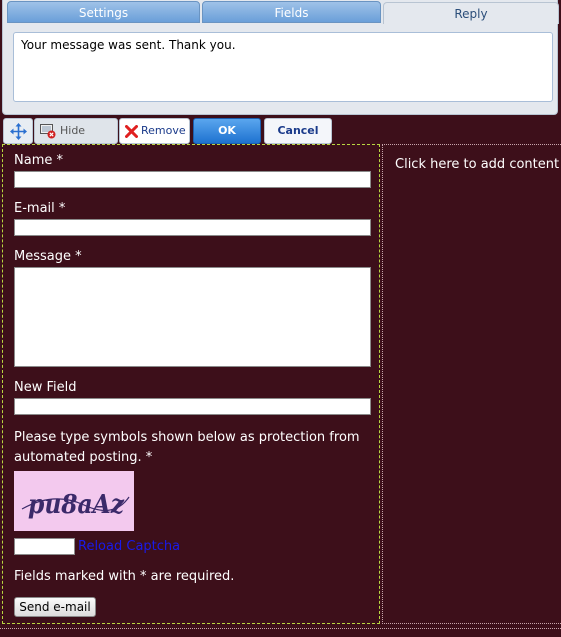 Image resolution: width=561 pixels, height=637 pixels. Describe the element at coordinates (48, 131) in the screenshot. I see `hide-panel-icon` at that location.